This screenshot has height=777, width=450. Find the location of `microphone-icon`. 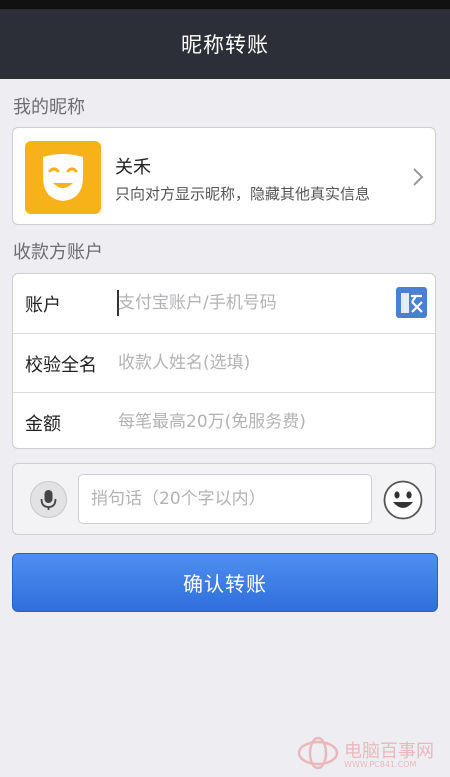

microphone-icon is located at coordinates (48, 500).